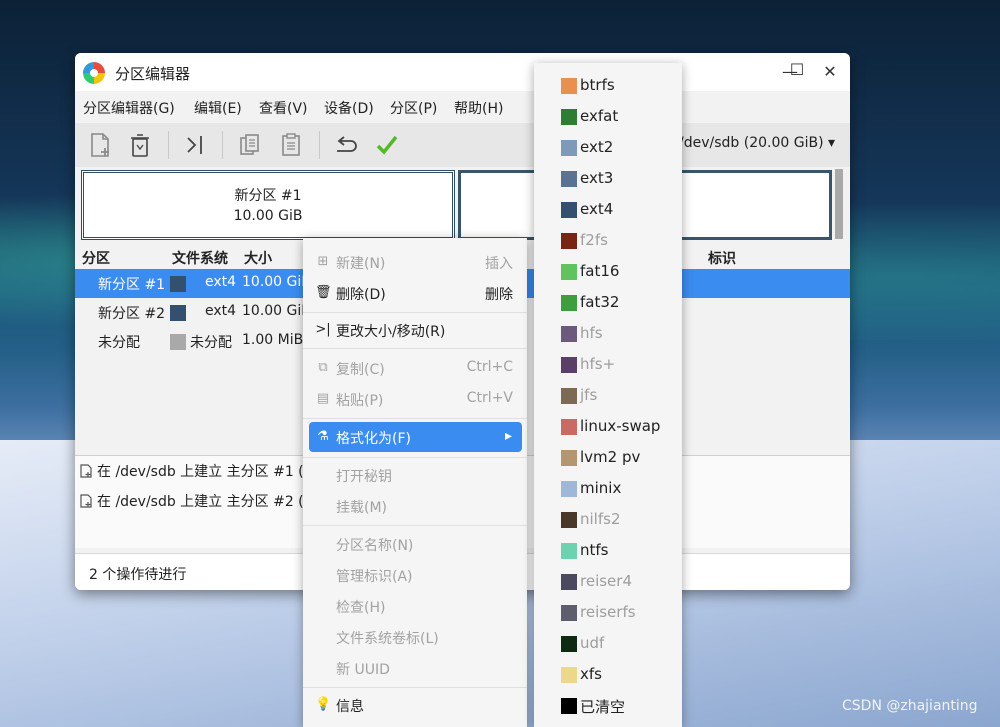 The image size is (1000, 727). I want to click on menu-item-new: ⊞ 新建(N) 插入, so click(415, 262).